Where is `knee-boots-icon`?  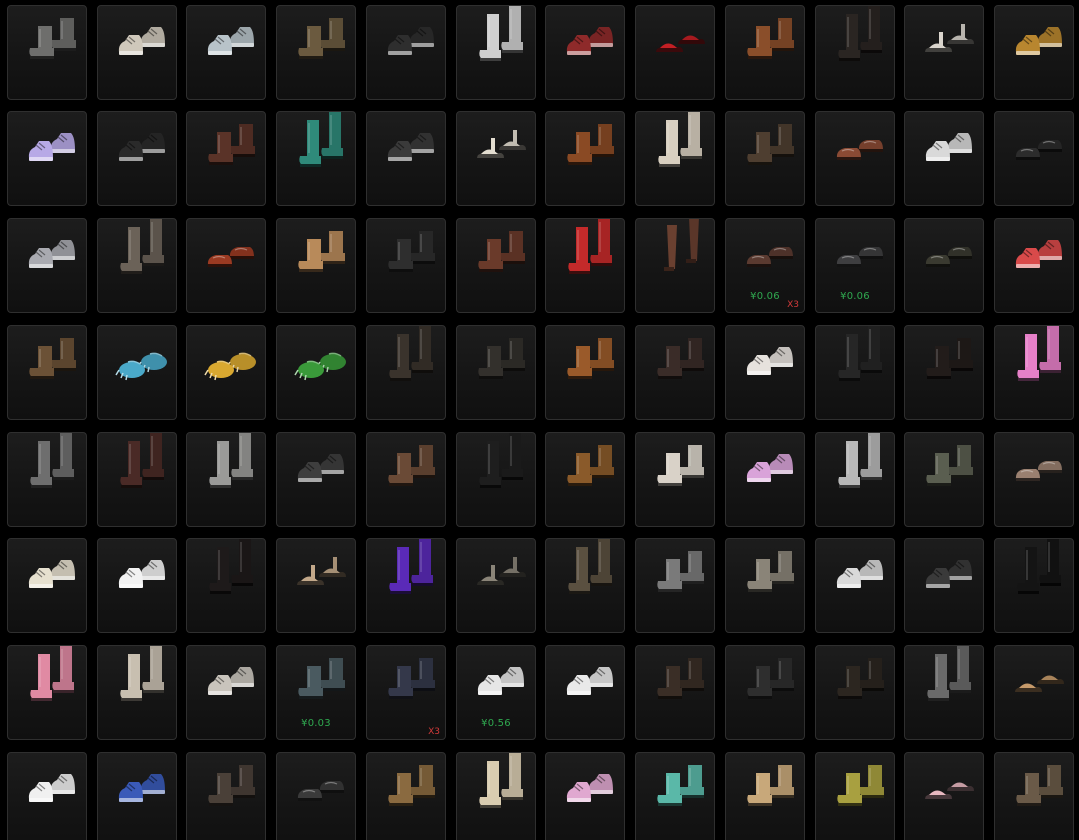
knee-boots-icon is located at coordinates (231, 460).